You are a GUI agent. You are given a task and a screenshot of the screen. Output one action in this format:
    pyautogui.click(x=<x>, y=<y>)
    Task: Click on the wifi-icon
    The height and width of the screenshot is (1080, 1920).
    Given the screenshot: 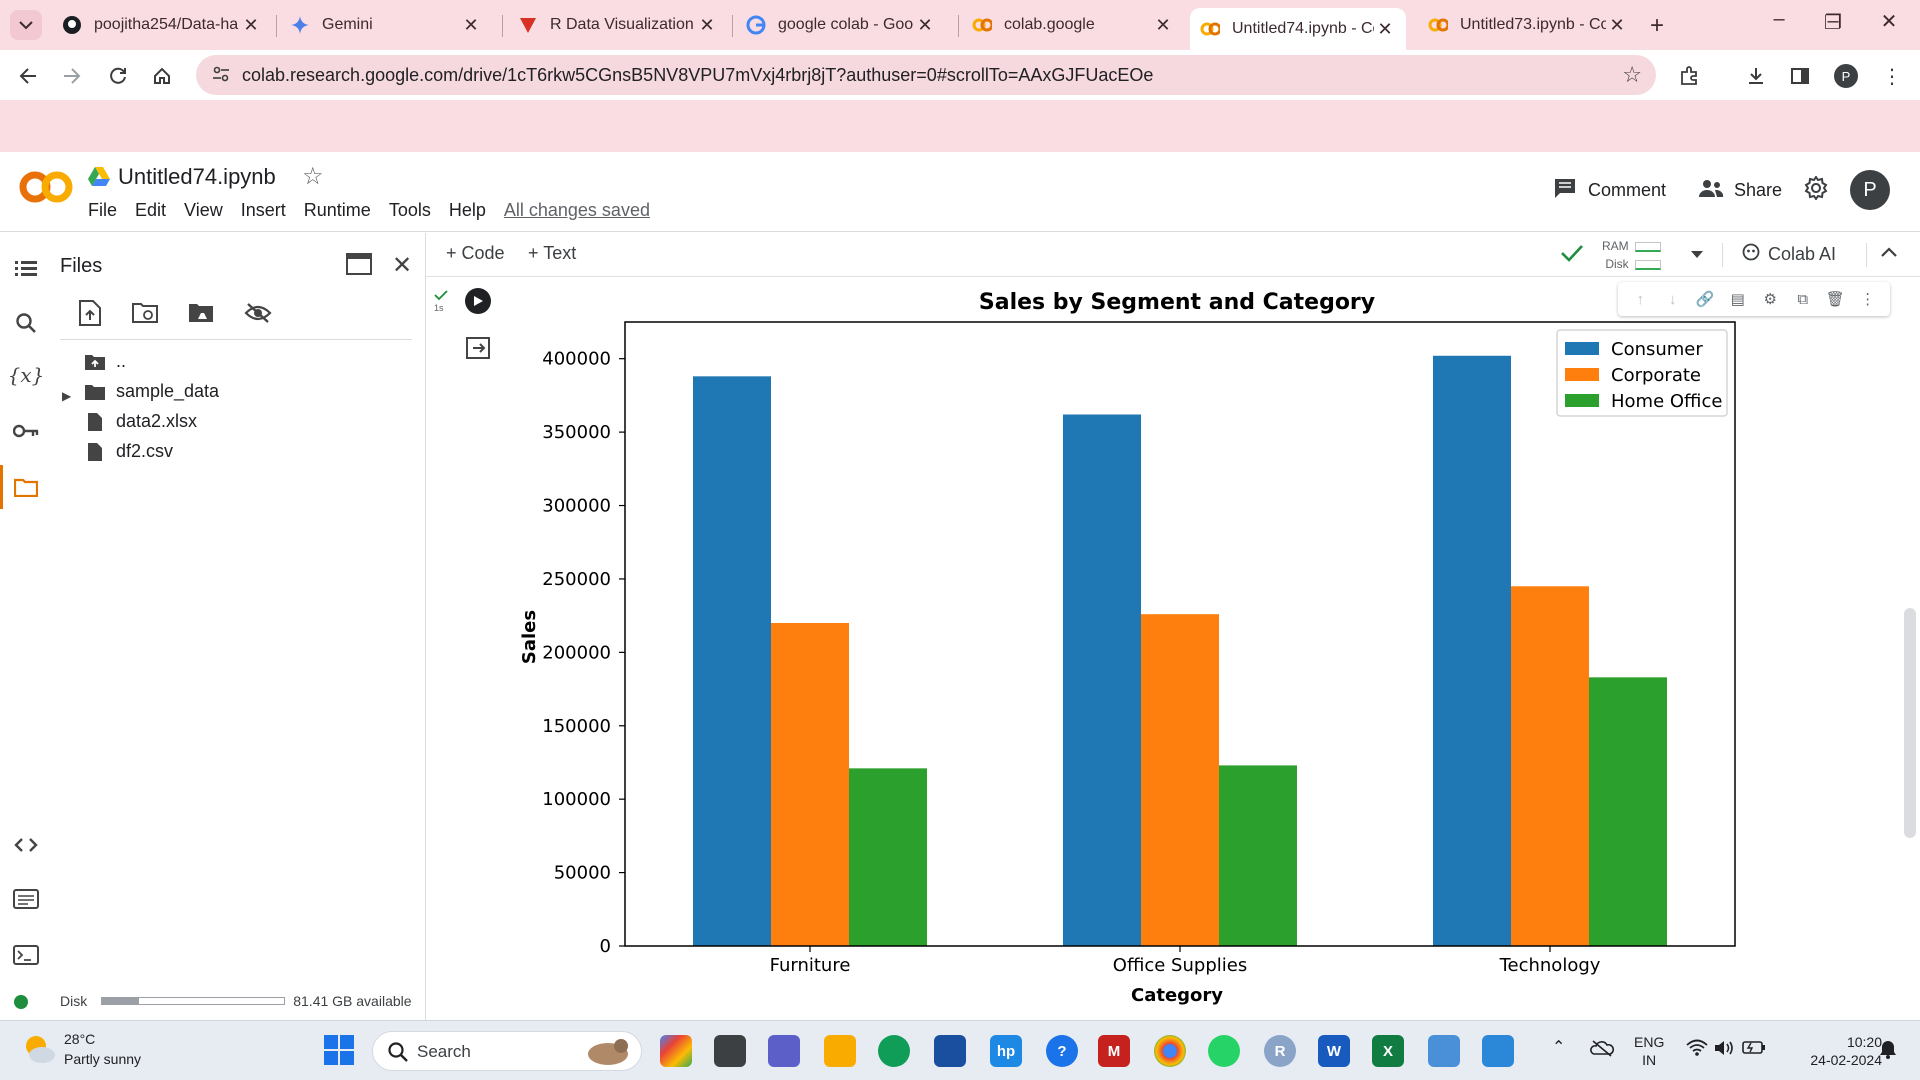 What is the action you would take?
    pyautogui.click(x=1697, y=1050)
    